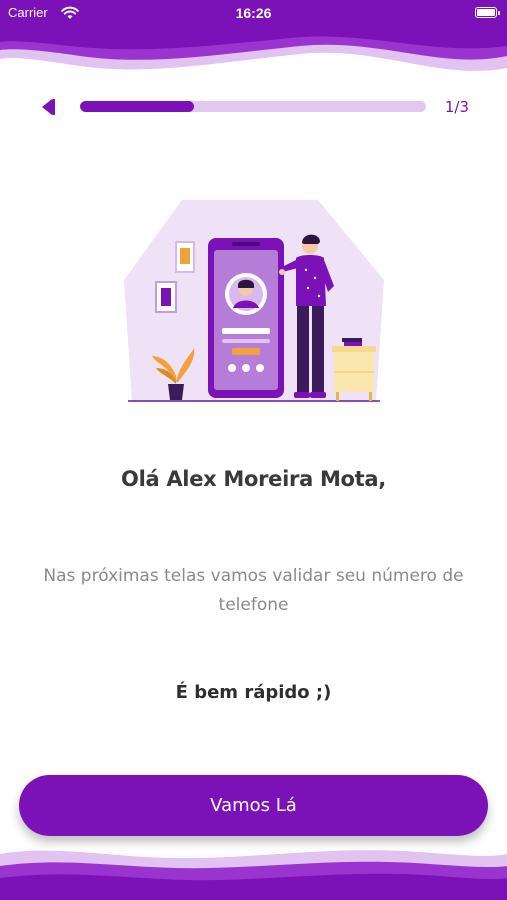 Image resolution: width=507 pixels, height=900 pixels. I want to click on greeting-title: Olá Alex Moreira Mota,, so click(253, 479).